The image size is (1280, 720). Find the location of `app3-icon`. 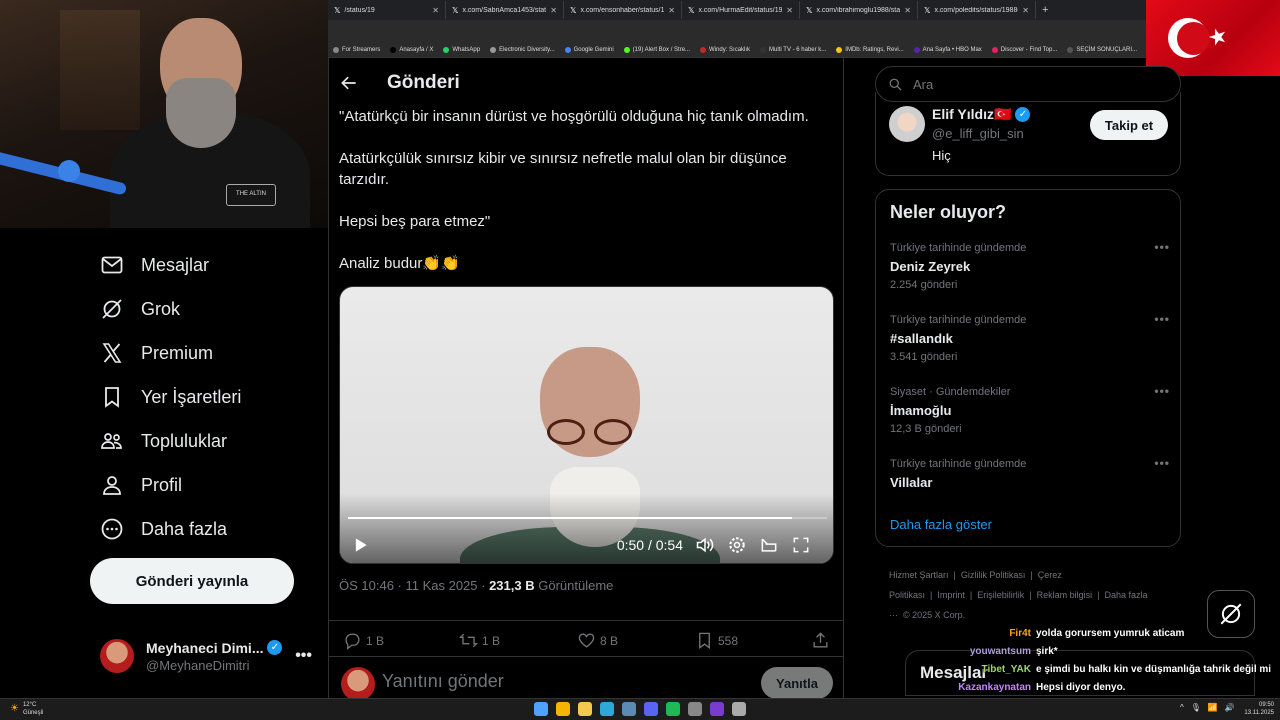

app3-icon is located at coordinates (739, 709).